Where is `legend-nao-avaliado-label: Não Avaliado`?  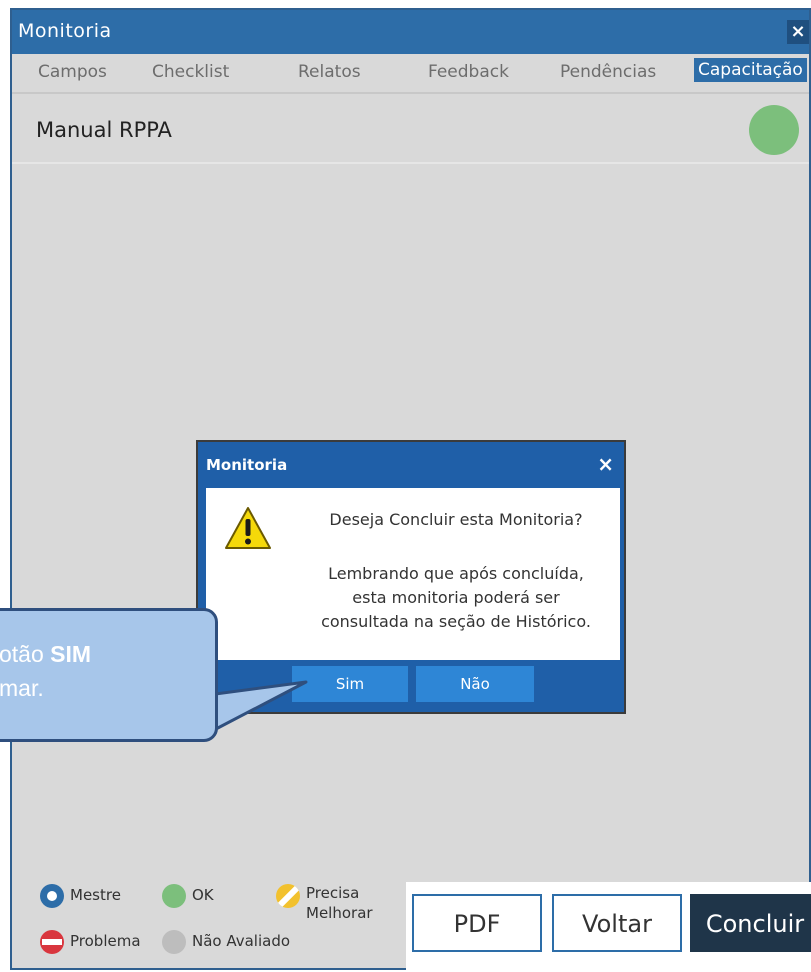
legend-nao-avaliado-label: Não Avaliado is located at coordinates (241, 941).